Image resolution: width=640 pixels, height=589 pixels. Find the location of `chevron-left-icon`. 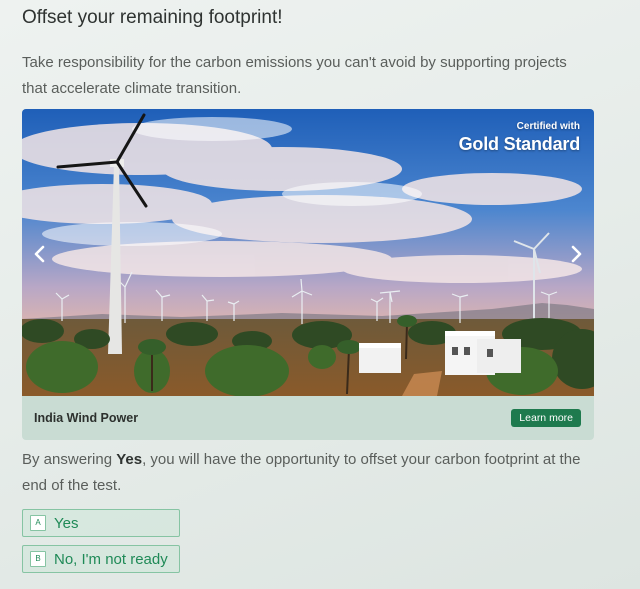

chevron-left-icon is located at coordinates (39, 254).